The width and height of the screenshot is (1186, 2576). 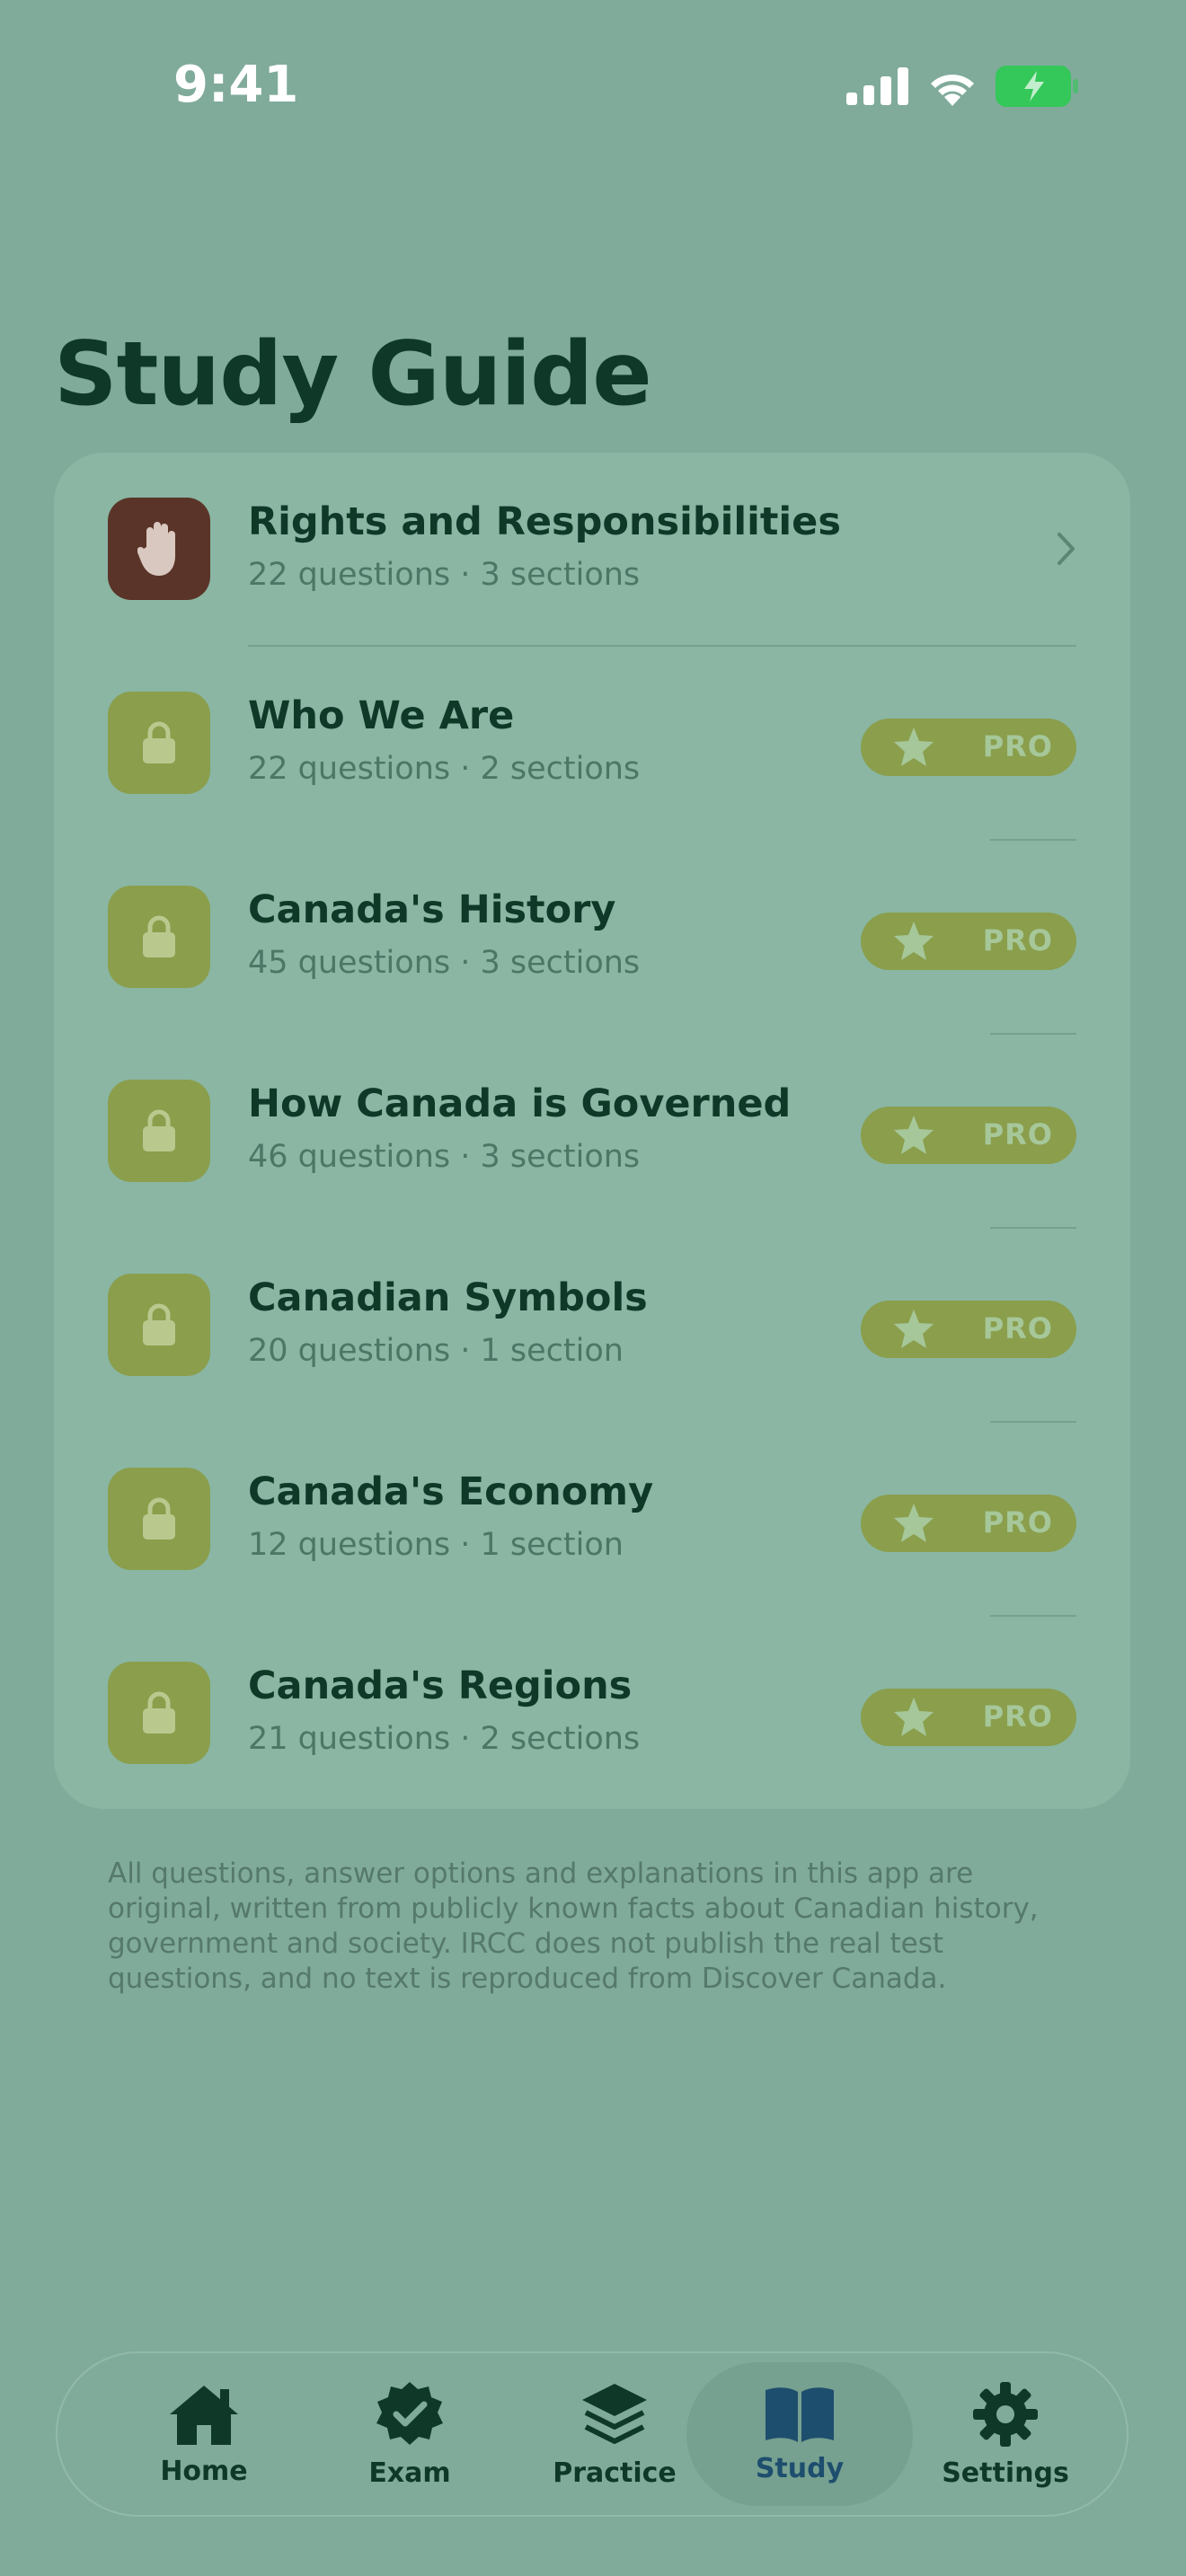 I want to click on tab-study: Study, so click(x=799, y=2434).